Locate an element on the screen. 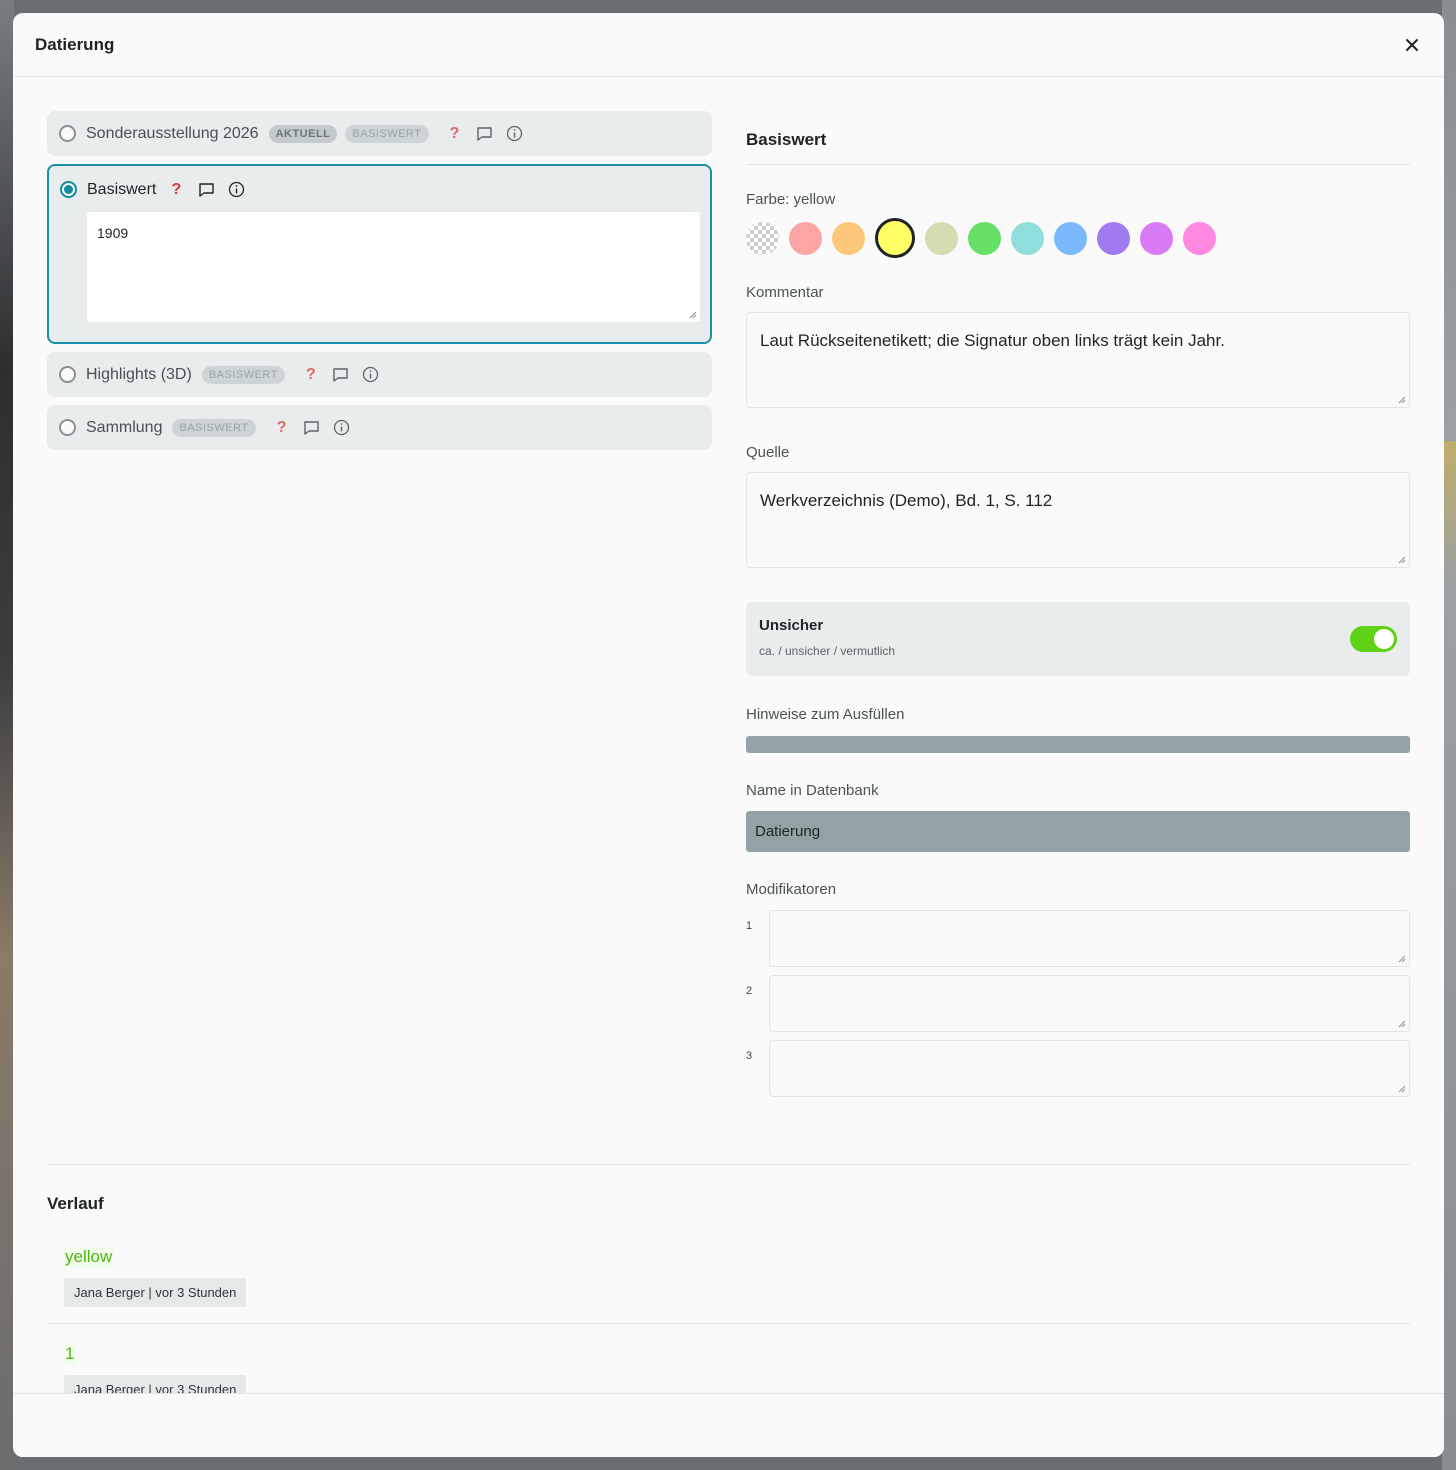  backdrop-right is located at coordinates (1449, 735).